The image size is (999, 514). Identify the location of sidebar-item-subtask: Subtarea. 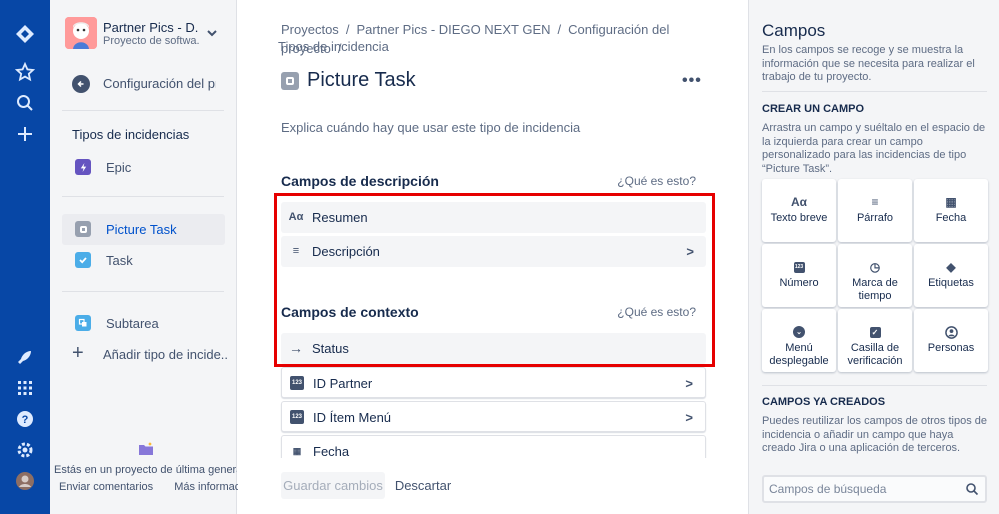
(143, 323).